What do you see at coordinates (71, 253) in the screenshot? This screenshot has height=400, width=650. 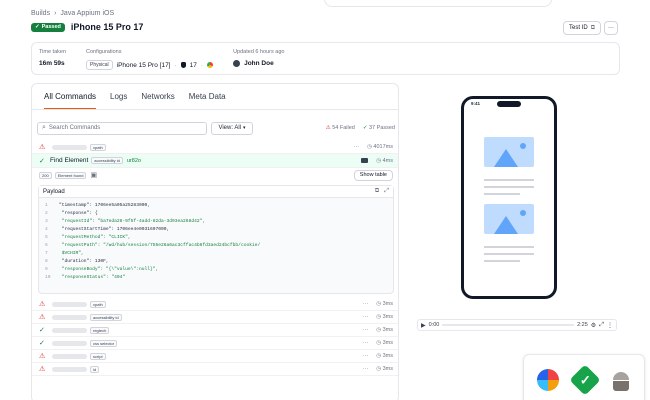 I see `code-text: $VCHIR",` at bounding box center [71, 253].